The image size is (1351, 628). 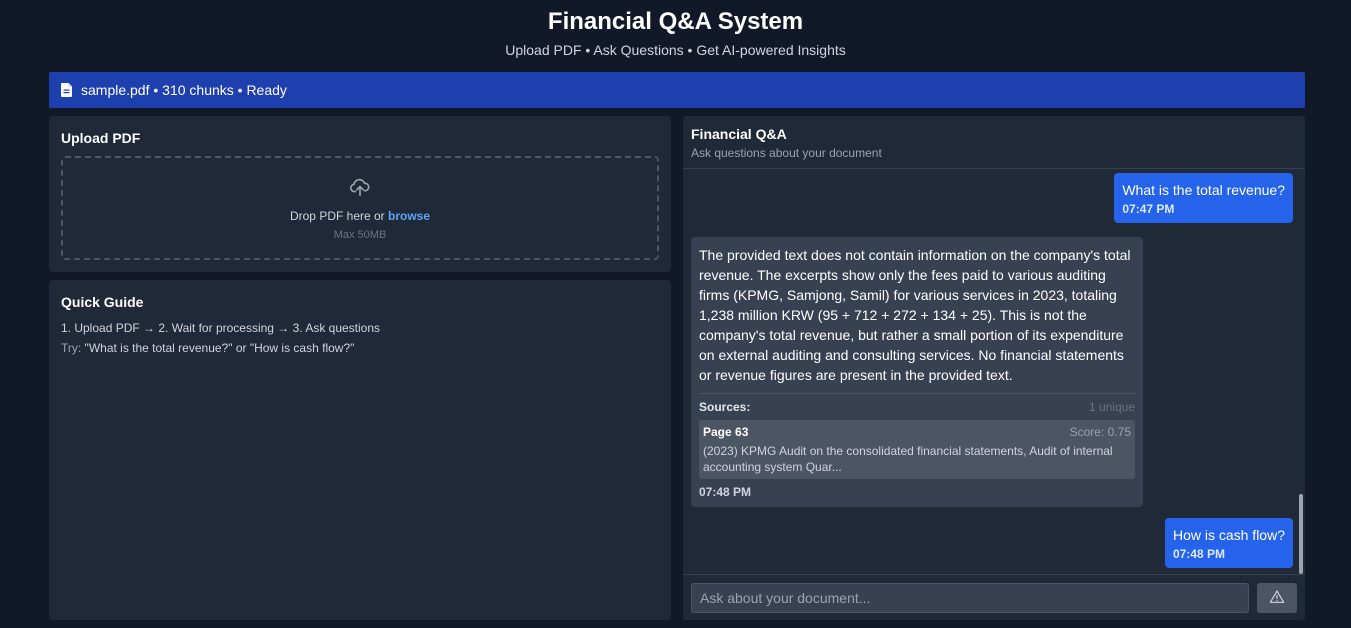 I want to click on user-message: How is cash flow? 07:48 PM, so click(x=1228, y=543).